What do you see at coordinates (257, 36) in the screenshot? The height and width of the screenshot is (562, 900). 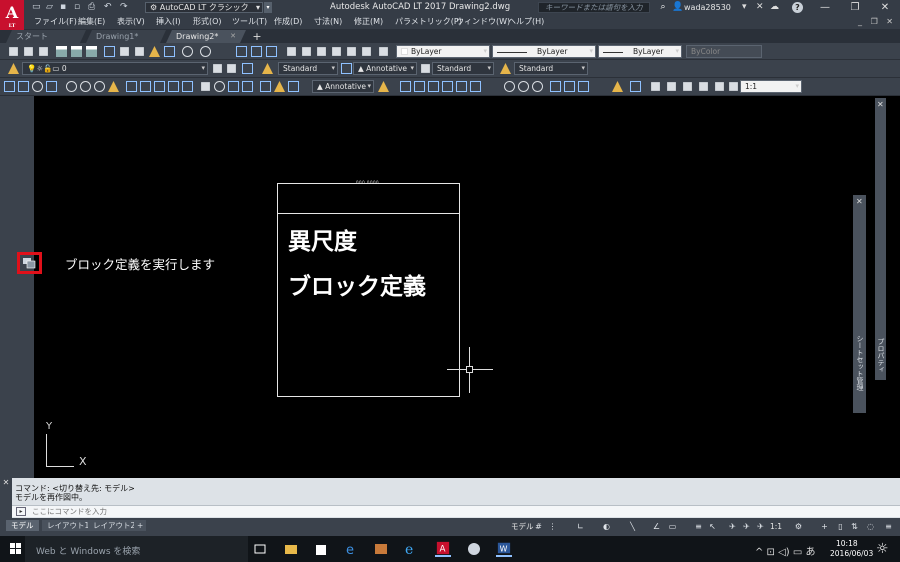 I see `new-tab-button: +` at bounding box center [257, 36].